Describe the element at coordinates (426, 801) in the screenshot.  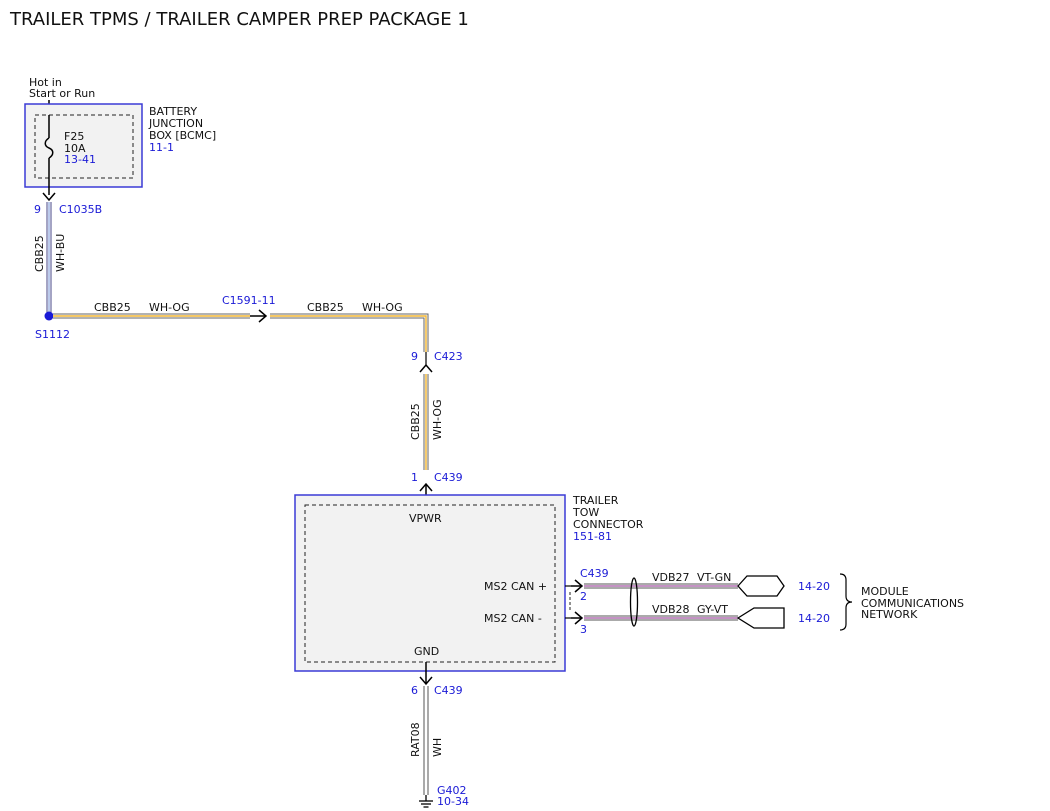
I see `ground-g402-icon` at that location.